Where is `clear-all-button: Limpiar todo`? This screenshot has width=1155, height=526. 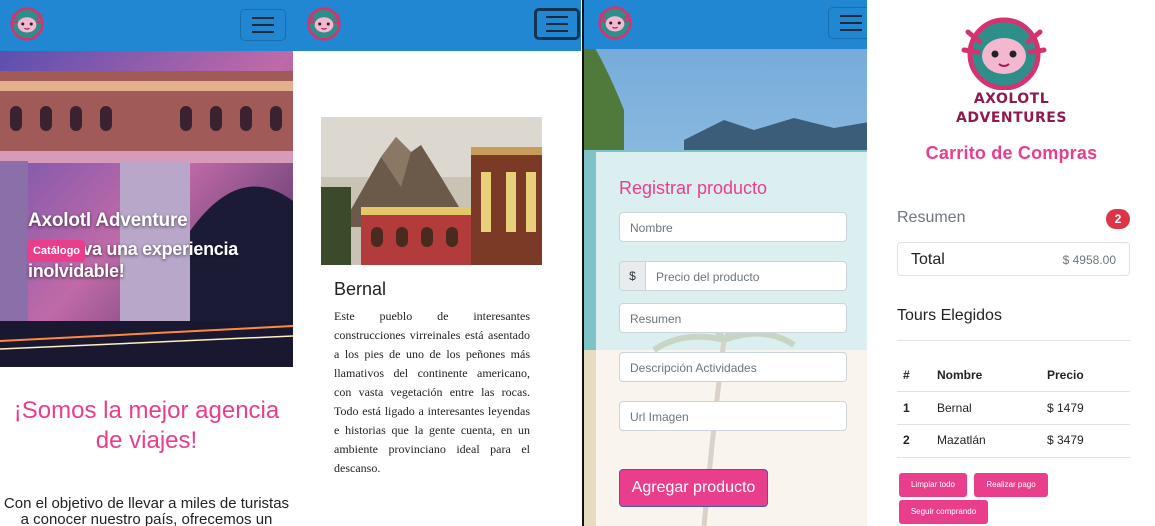 clear-all-button: Limpiar todo is located at coordinates (933, 485).